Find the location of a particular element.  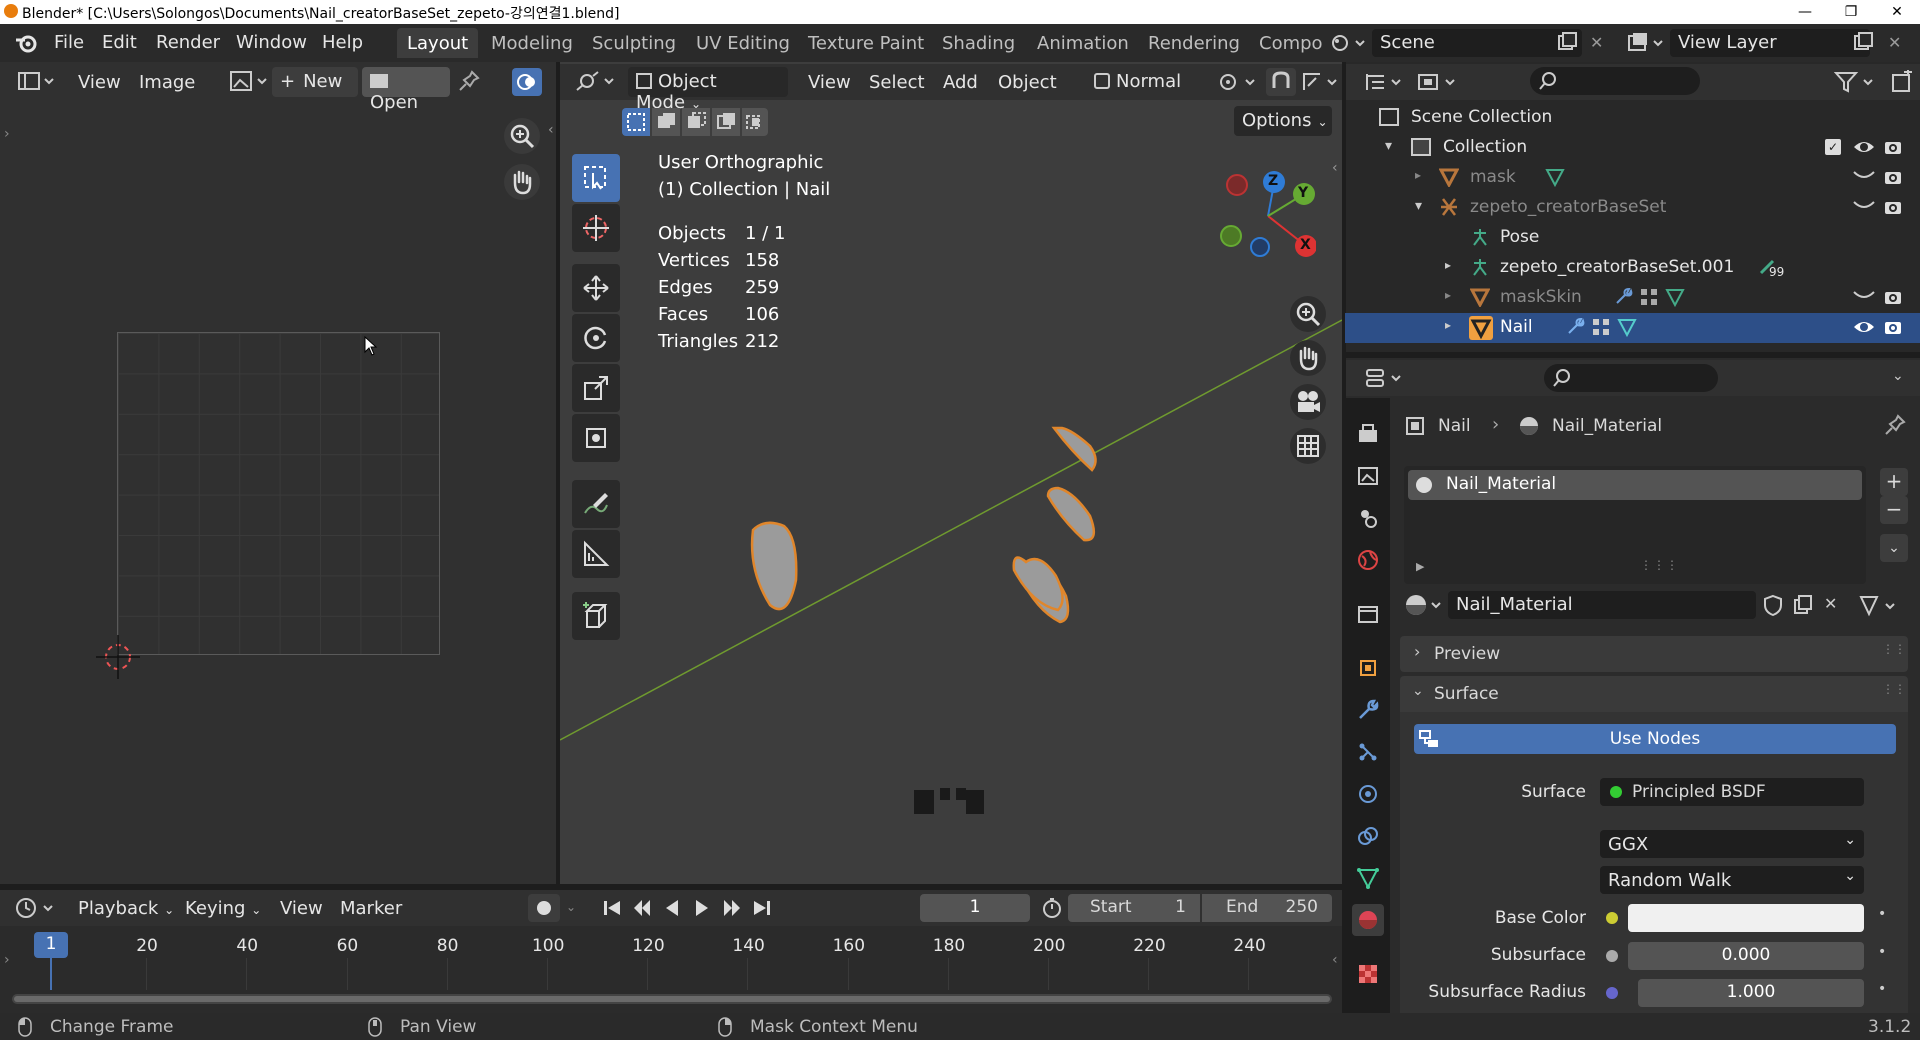

tab-layout: Layout is located at coordinates (438, 43).